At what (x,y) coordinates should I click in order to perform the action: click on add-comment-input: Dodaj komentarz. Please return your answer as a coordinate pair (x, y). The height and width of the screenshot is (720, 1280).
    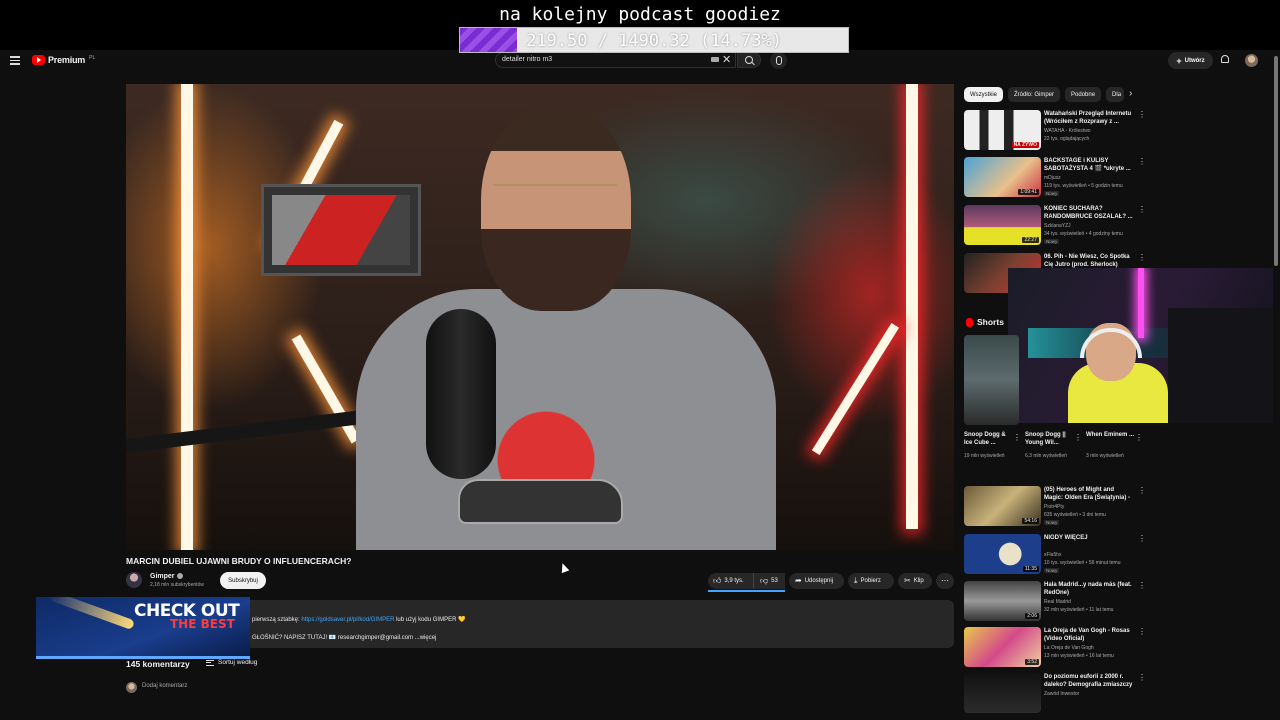
    Looking at the image, I should click on (164, 686).